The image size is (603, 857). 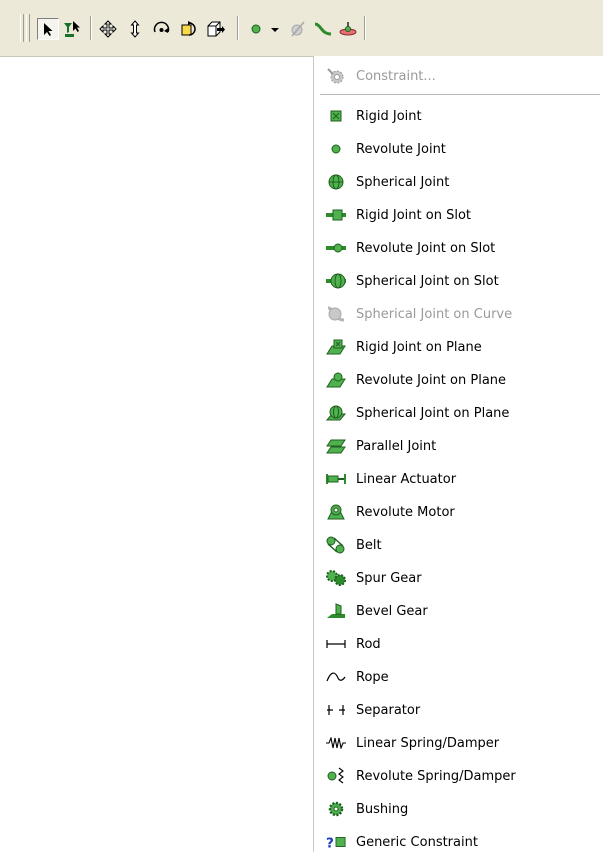 I want to click on menu-item-revolute-joint-slot: Revolute Joint on Slot, so click(x=458, y=248).